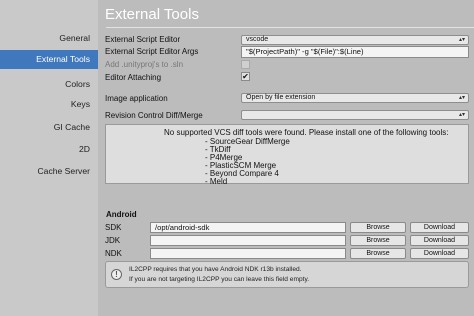  Describe the element at coordinates (257, 39) in the screenshot. I see `script-editor-value: vscode` at that location.